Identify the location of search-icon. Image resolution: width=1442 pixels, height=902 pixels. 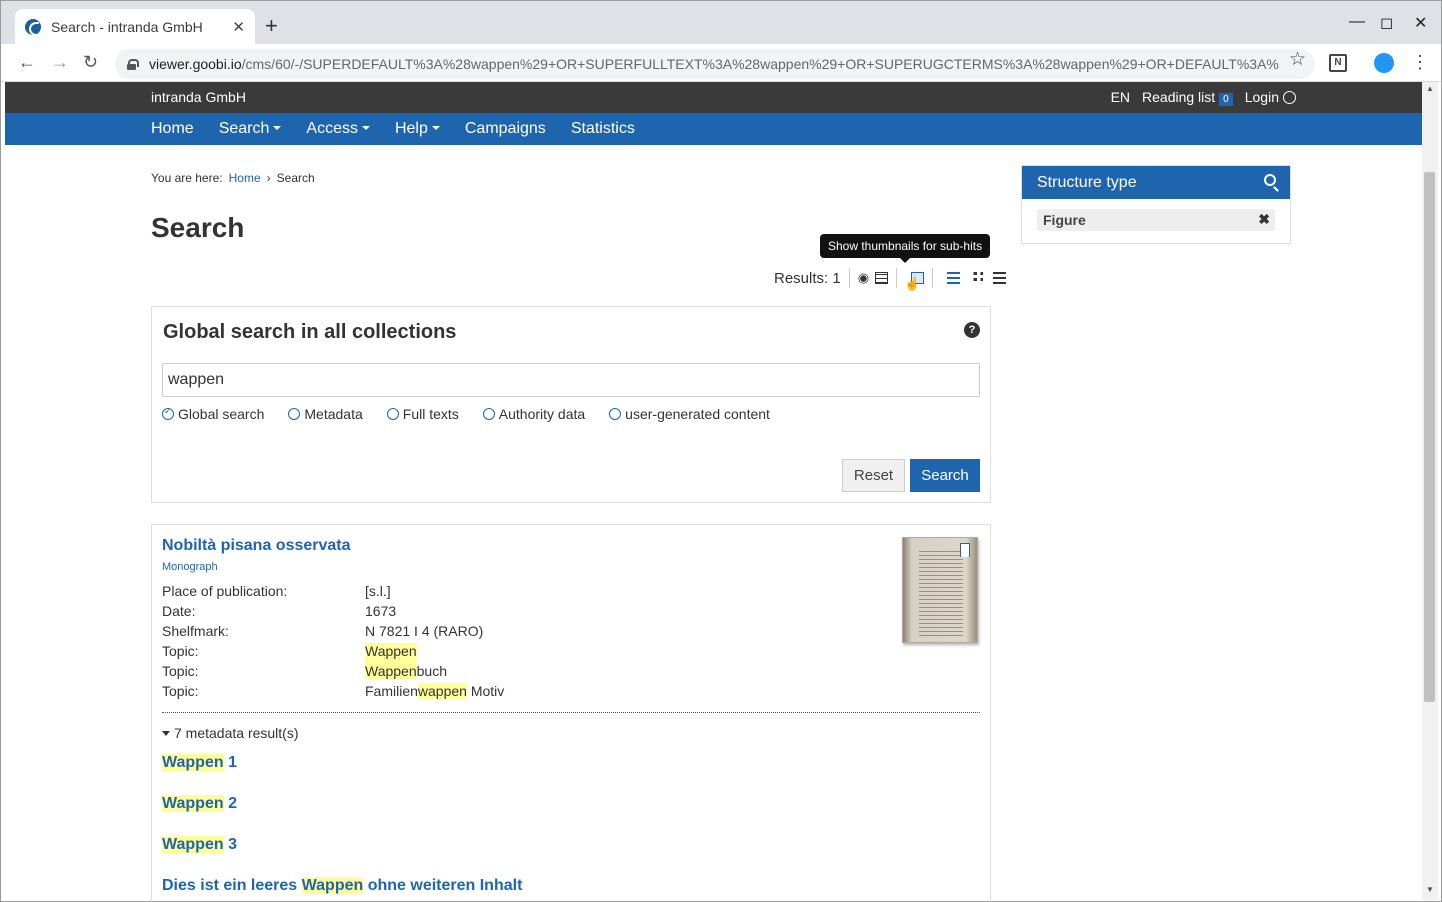
(1270, 180).